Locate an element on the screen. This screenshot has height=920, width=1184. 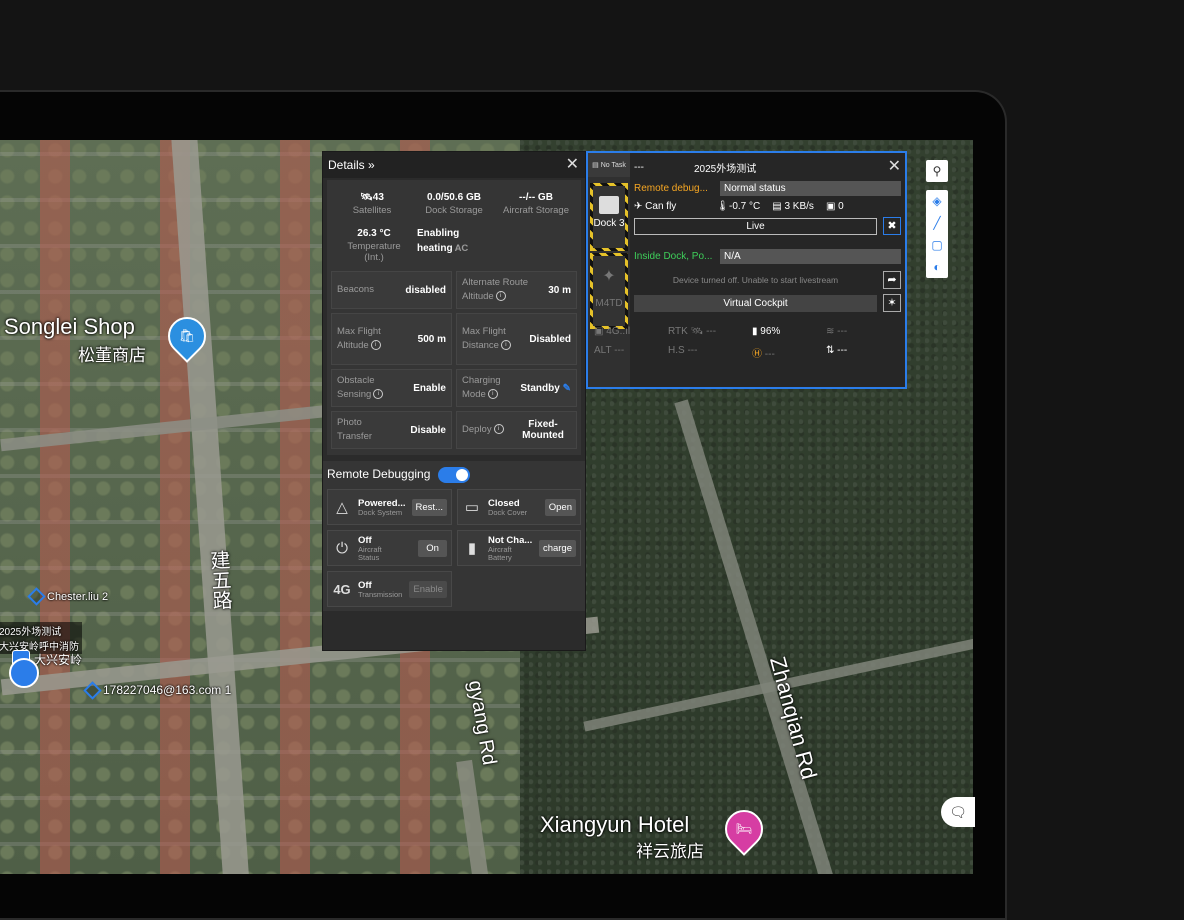
setting-max-distance: Max Flight Distance i Disabled is located at coordinates (516, 339).